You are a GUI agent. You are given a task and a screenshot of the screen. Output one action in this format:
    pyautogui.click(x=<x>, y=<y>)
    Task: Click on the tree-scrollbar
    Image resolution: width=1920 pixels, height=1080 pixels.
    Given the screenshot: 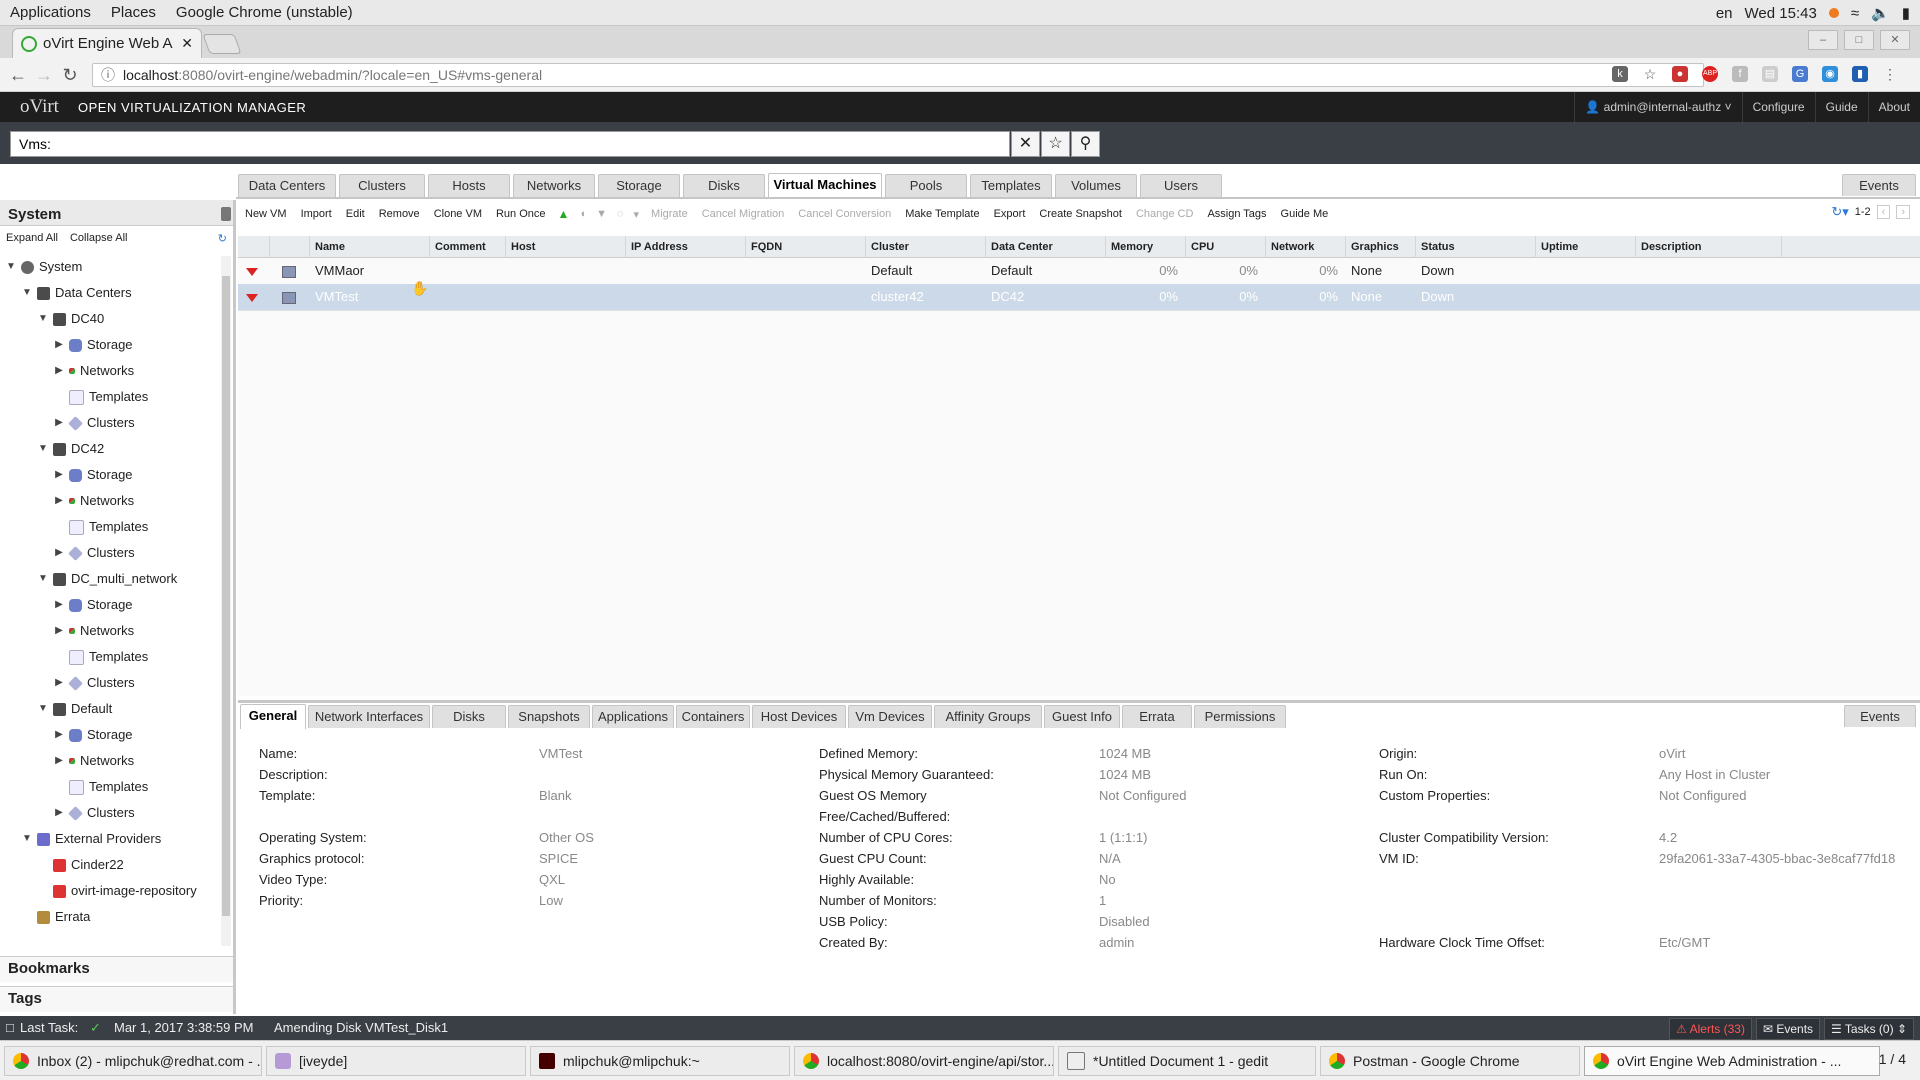 What is the action you would take?
    pyautogui.click(x=226, y=601)
    